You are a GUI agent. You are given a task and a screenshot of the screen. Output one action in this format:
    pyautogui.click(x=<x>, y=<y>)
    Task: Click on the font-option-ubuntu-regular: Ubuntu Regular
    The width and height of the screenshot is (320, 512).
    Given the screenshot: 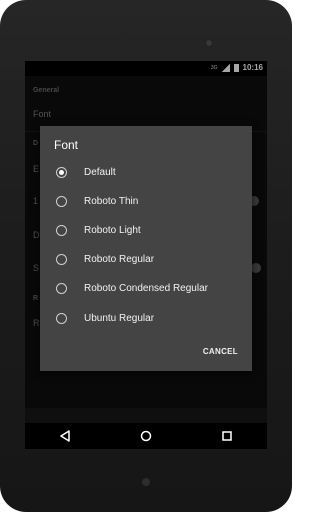 What is the action you would take?
    pyautogui.click(x=146, y=318)
    